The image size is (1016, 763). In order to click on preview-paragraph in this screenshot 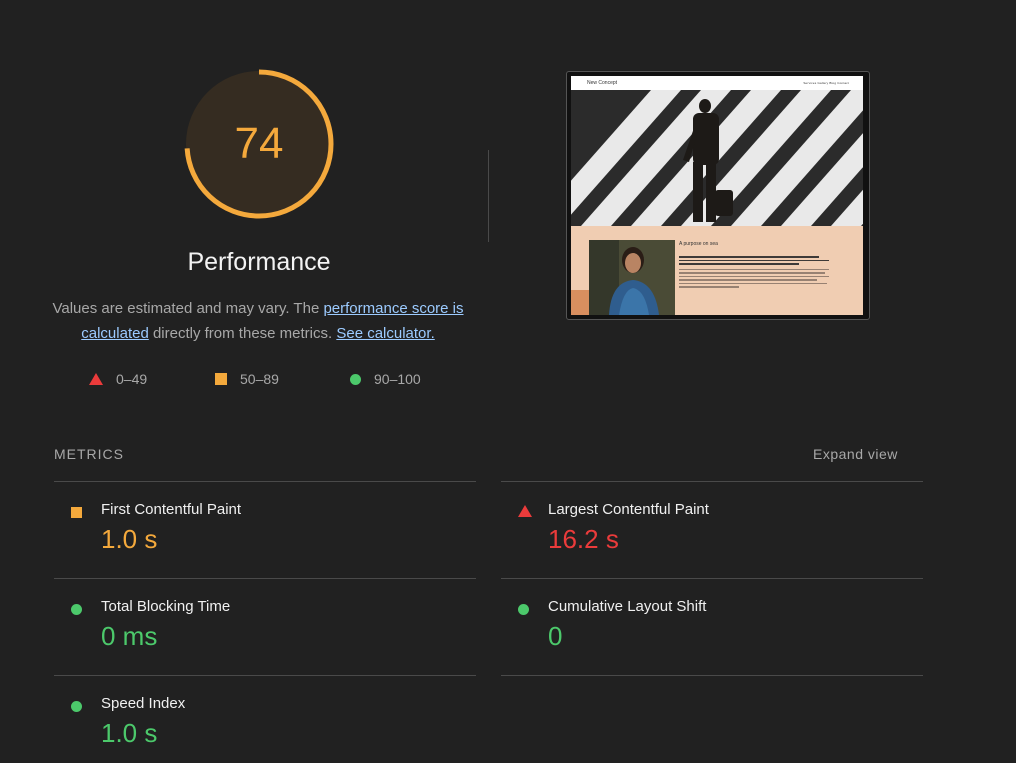, I will do `click(754, 273)`.